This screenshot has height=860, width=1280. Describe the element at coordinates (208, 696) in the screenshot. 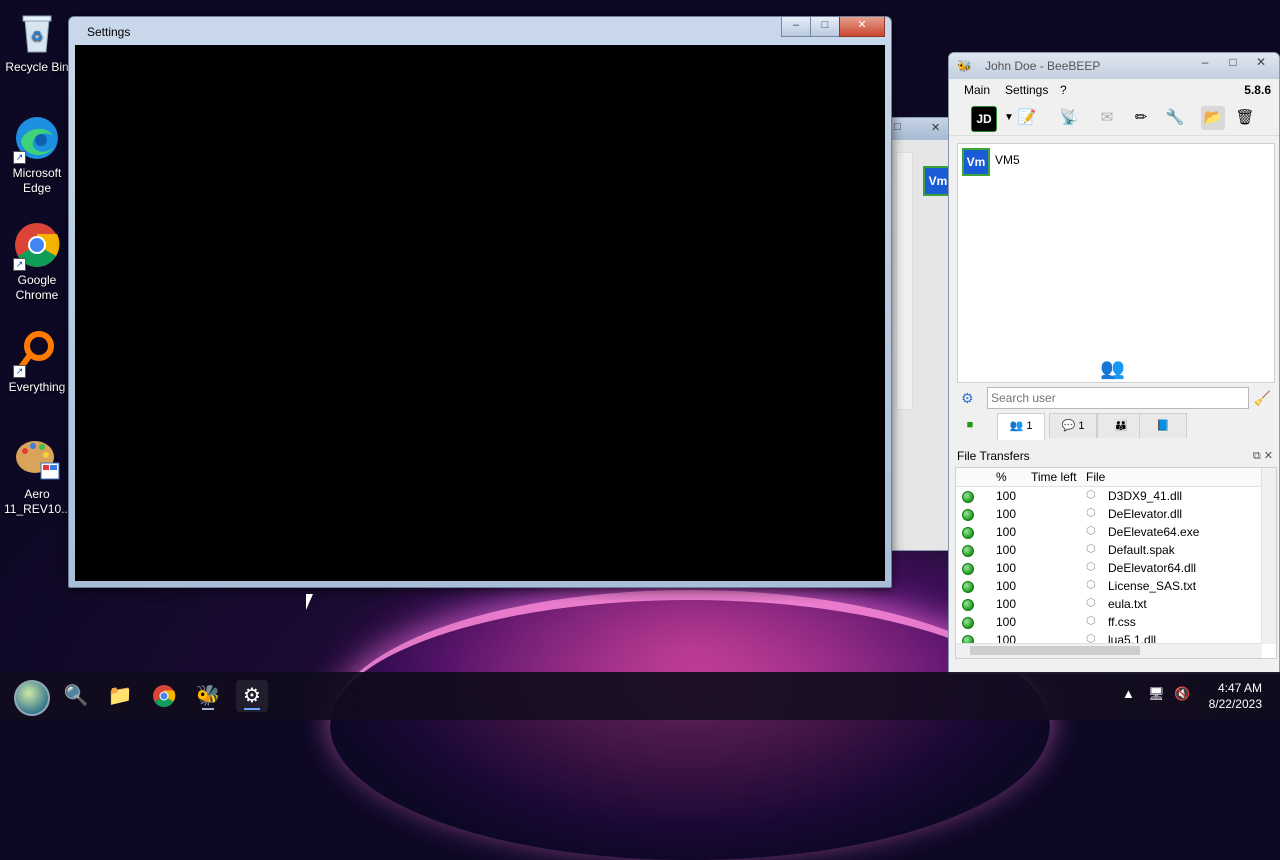

I see `beebeep-taskbar-icon: 🐝` at that location.